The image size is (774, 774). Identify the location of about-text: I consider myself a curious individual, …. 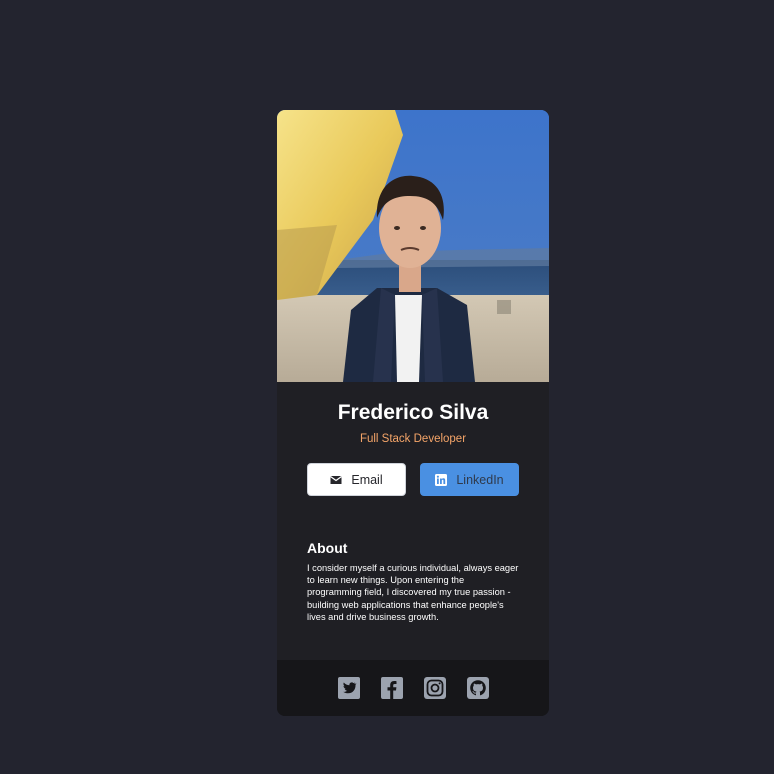
(413, 592).